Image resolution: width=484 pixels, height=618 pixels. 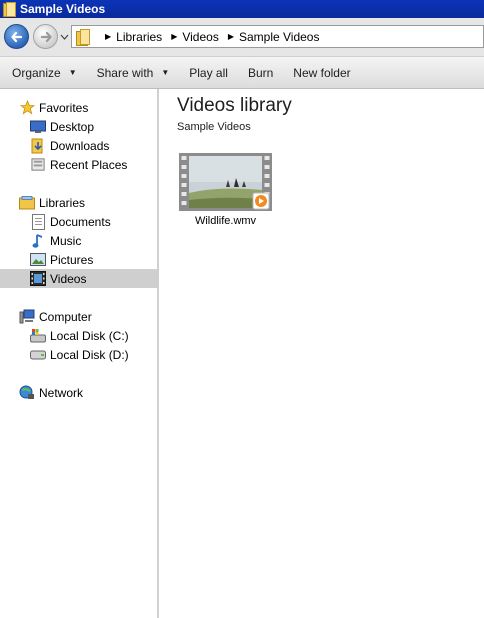 I want to click on file-name-label: Wildlife.wmv, so click(x=225, y=221).